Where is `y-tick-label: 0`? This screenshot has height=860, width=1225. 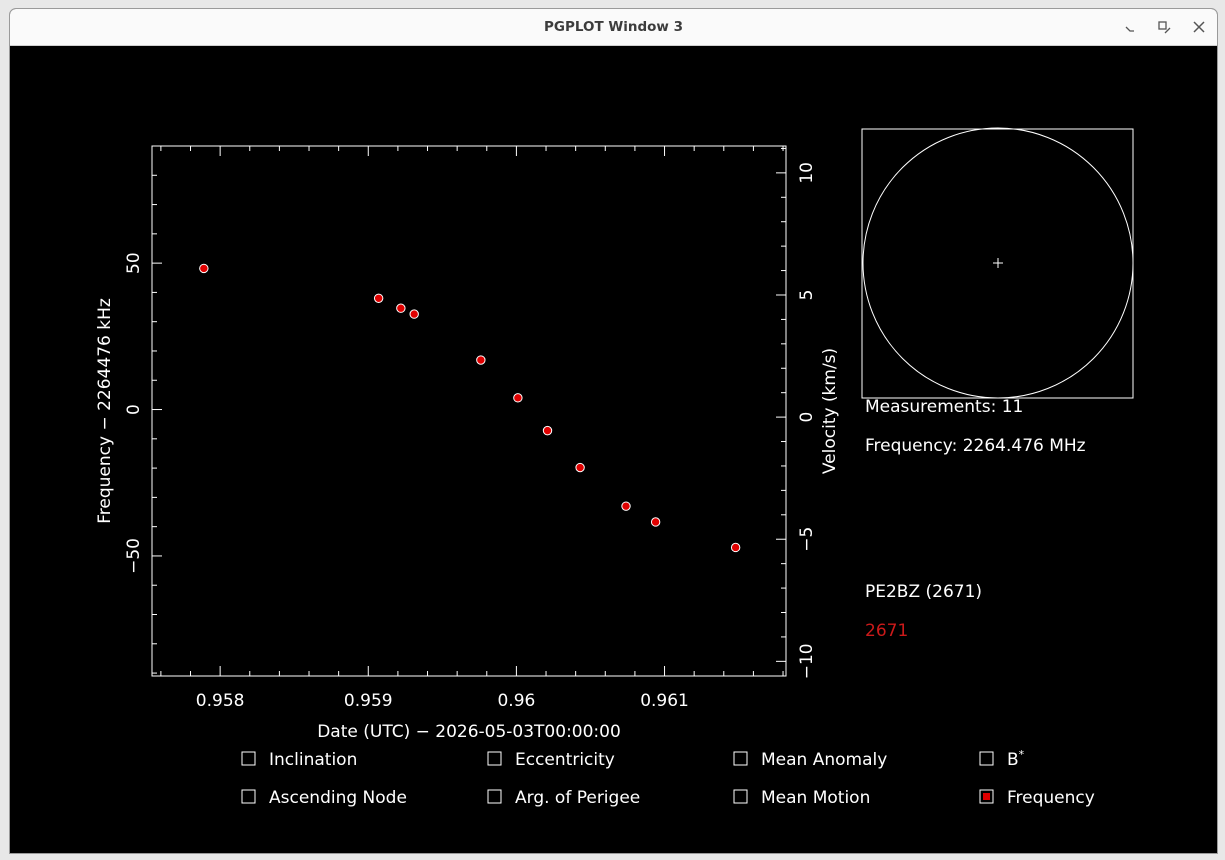 y-tick-label: 0 is located at coordinates (134, 409).